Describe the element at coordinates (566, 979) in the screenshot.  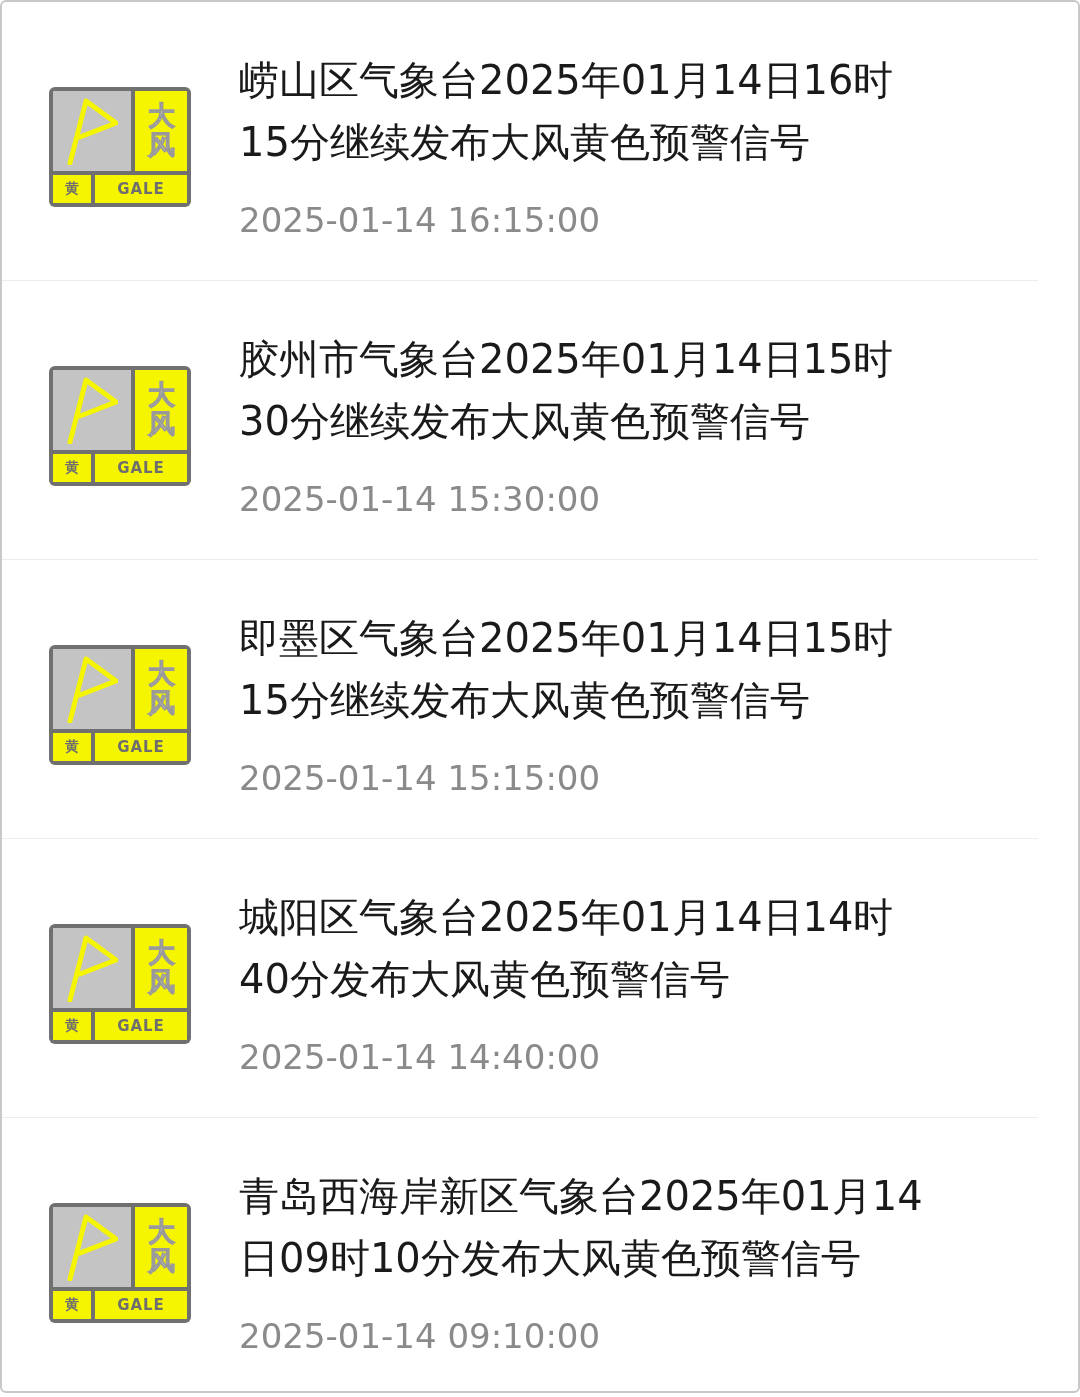
I see `alert-title-line: 40分发布大风黄色预警信号` at that location.